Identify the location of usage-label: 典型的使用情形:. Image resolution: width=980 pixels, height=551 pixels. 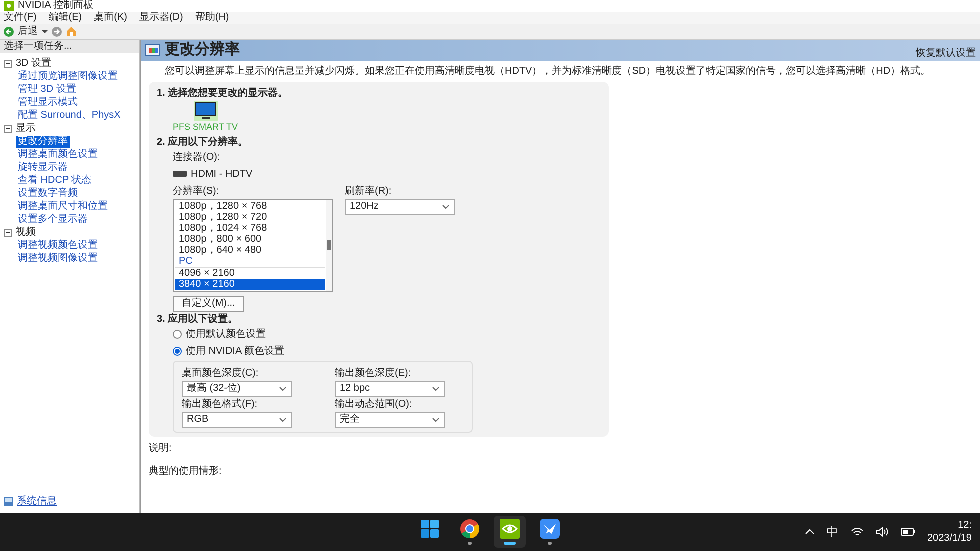
(186, 471).